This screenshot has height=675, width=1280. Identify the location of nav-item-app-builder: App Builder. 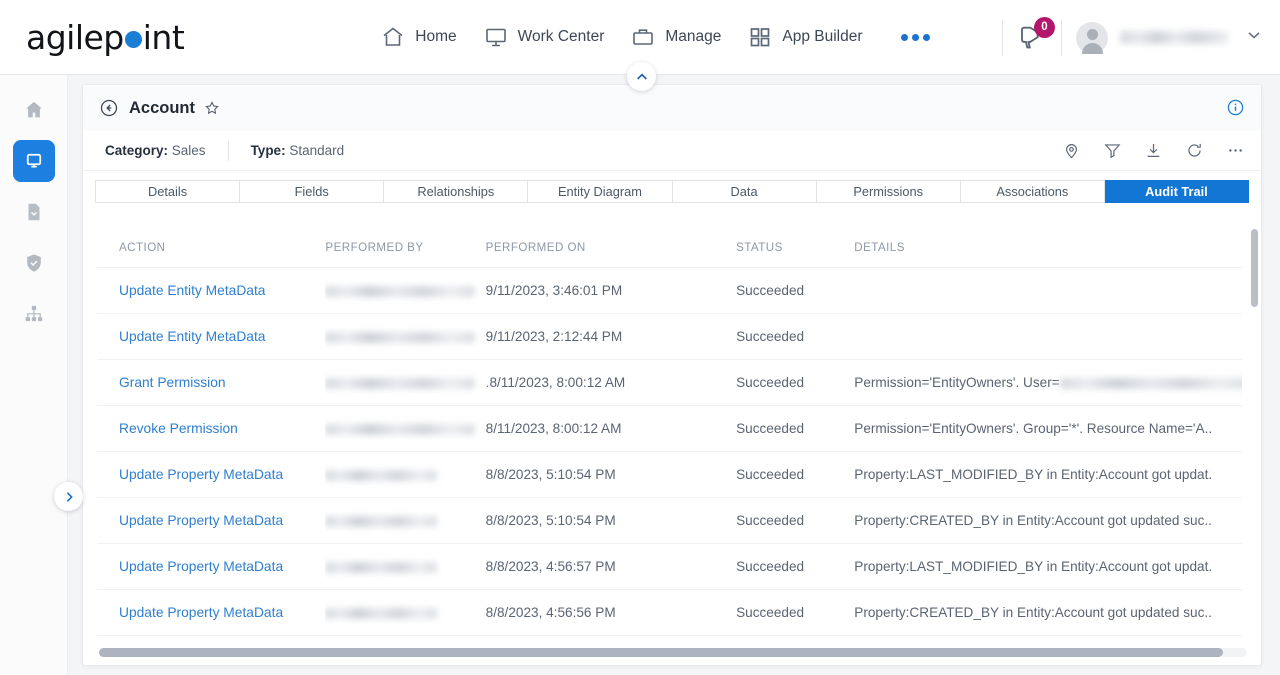
(805, 37).